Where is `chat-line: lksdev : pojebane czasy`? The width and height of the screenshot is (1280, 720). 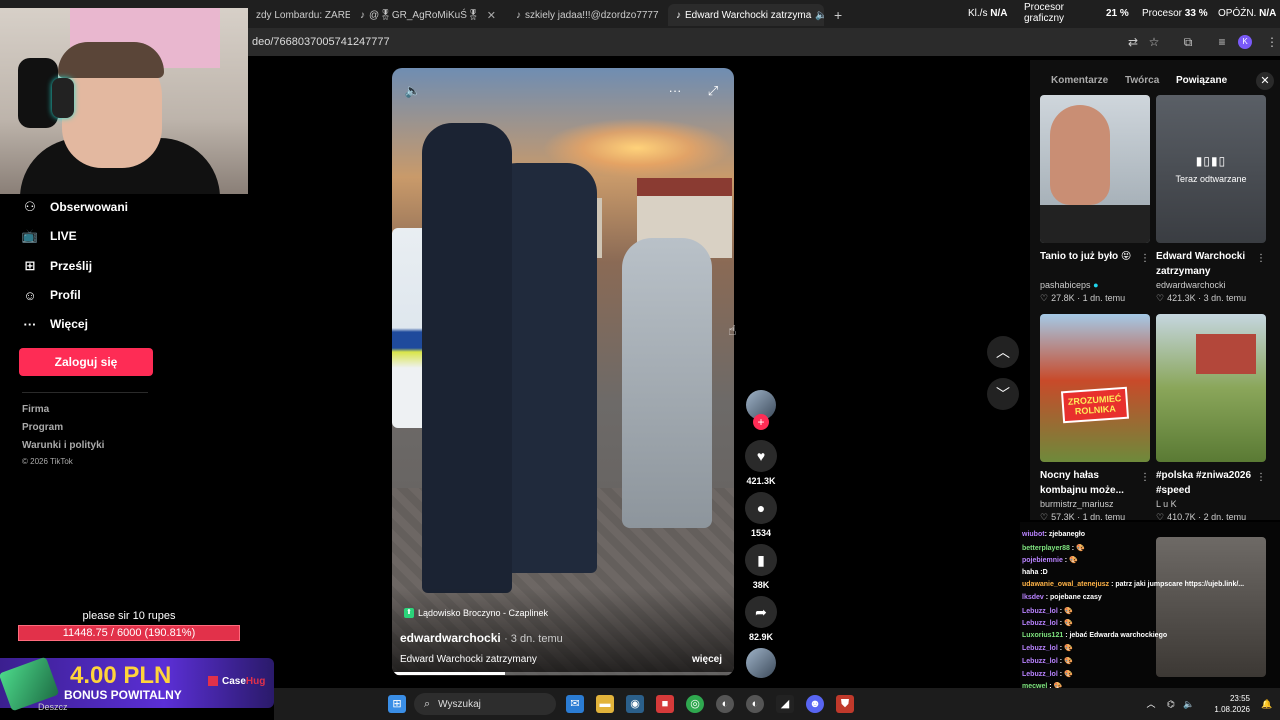 chat-line: lksdev : pojebane czasy is located at coordinates (1062, 597).